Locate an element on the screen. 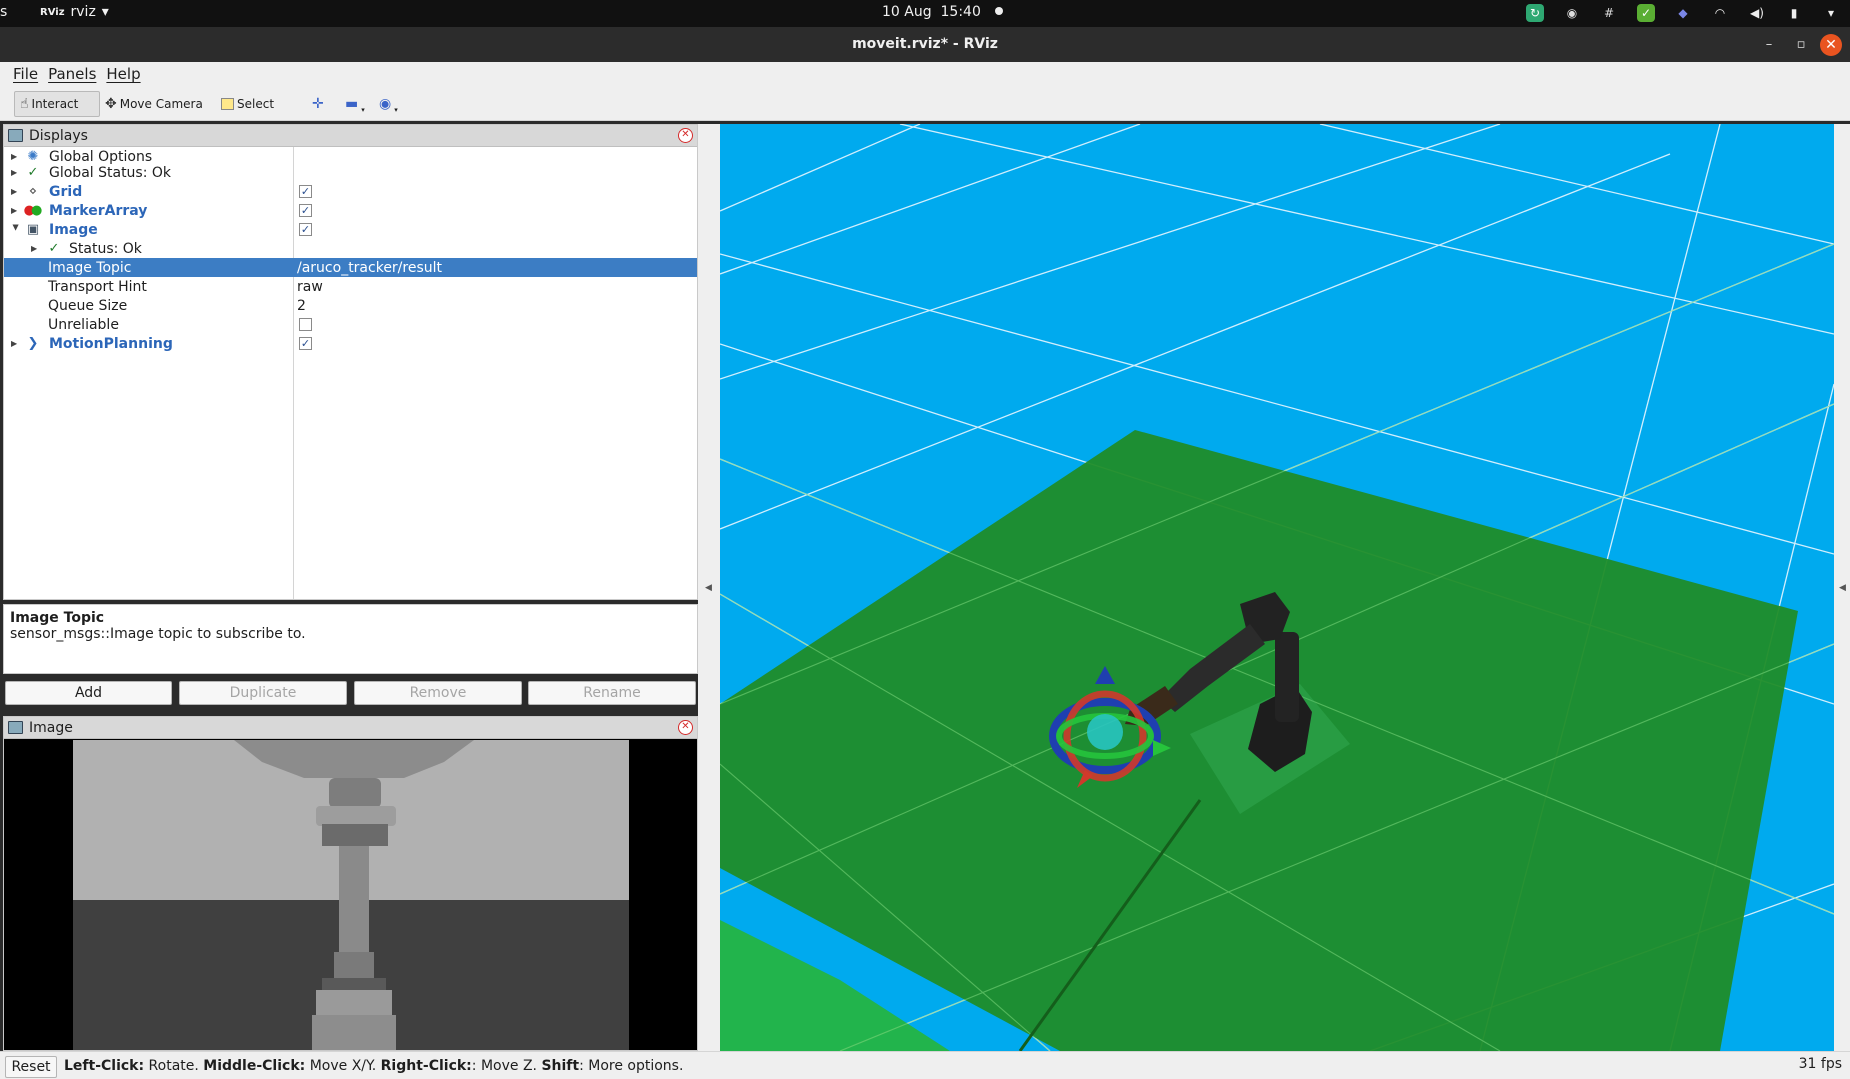  menu-file: File is located at coordinates (25, 74).